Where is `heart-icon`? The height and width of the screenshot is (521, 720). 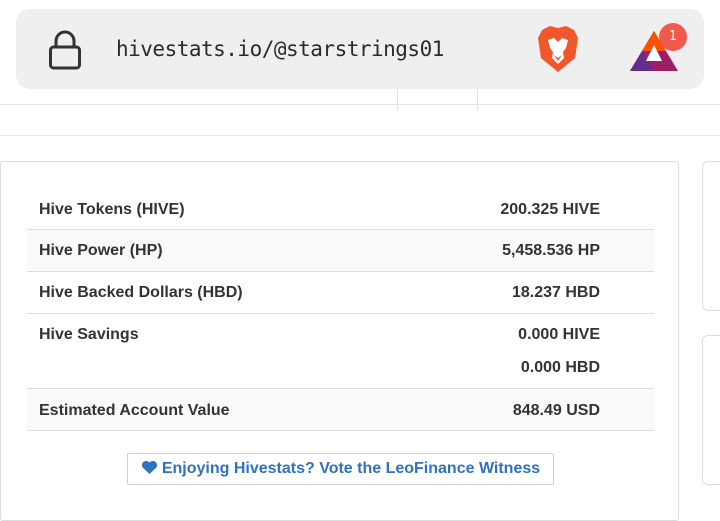 heart-icon is located at coordinates (149, 467).